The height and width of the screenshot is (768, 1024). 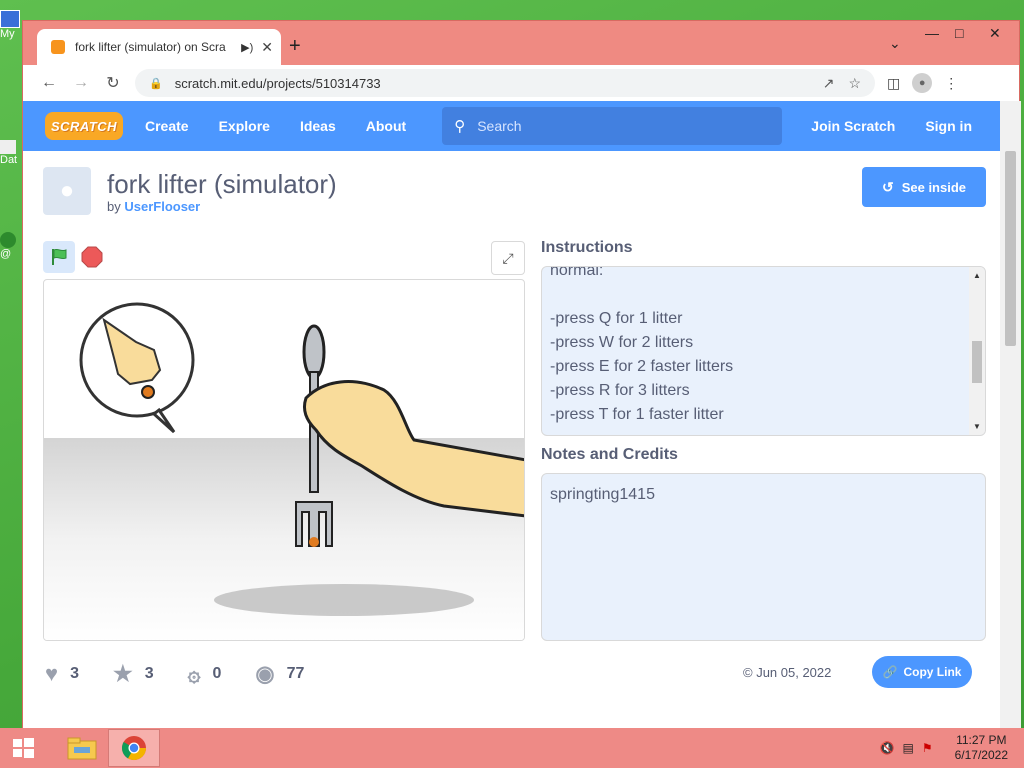 What do you see at coordinates (133, 674) in the screenshot?
I see `favorite-stat: ★ 3` at bounding box center [133, 674].